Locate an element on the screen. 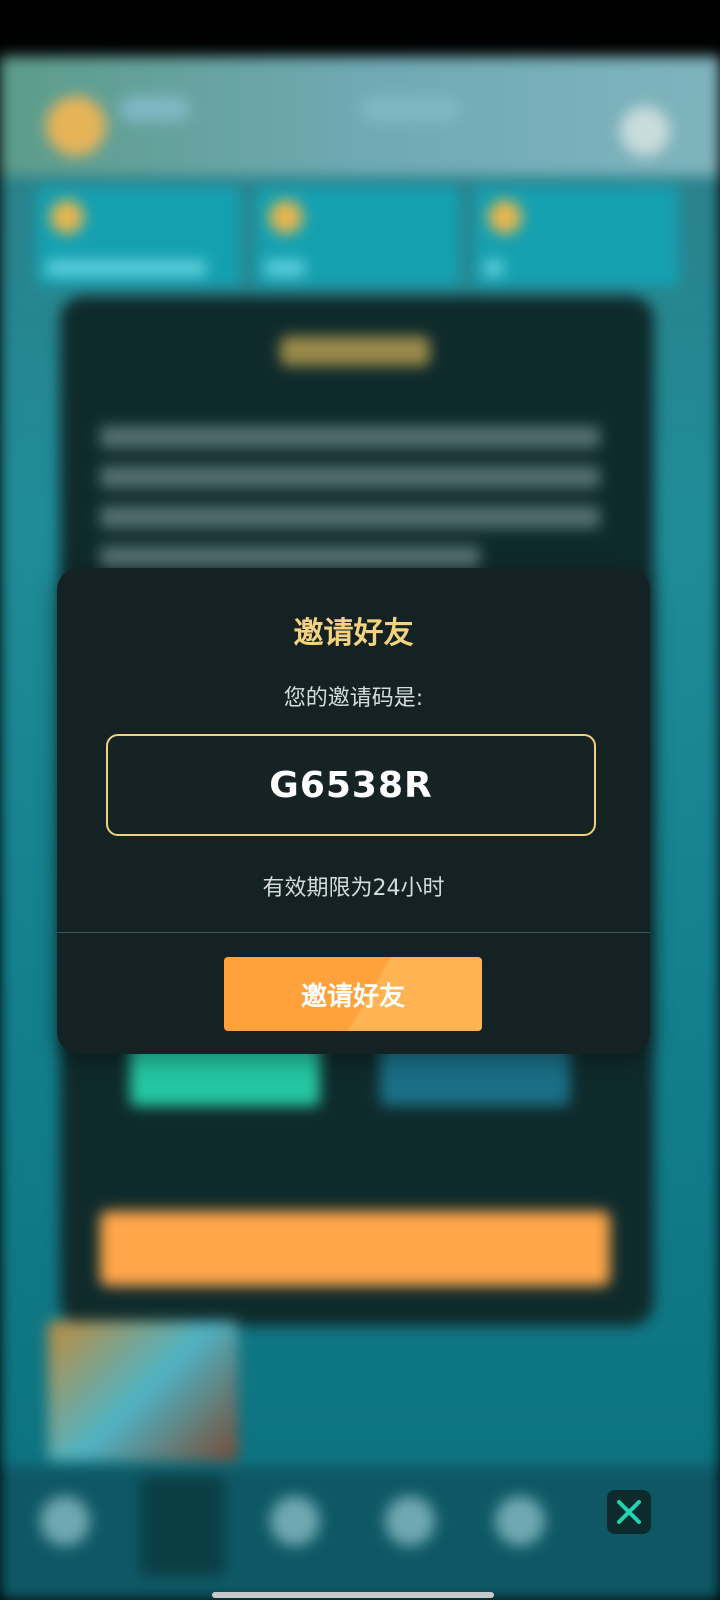 The image size is (720, 1600). bg-thumbnail is located at coordinates (143, 1391).